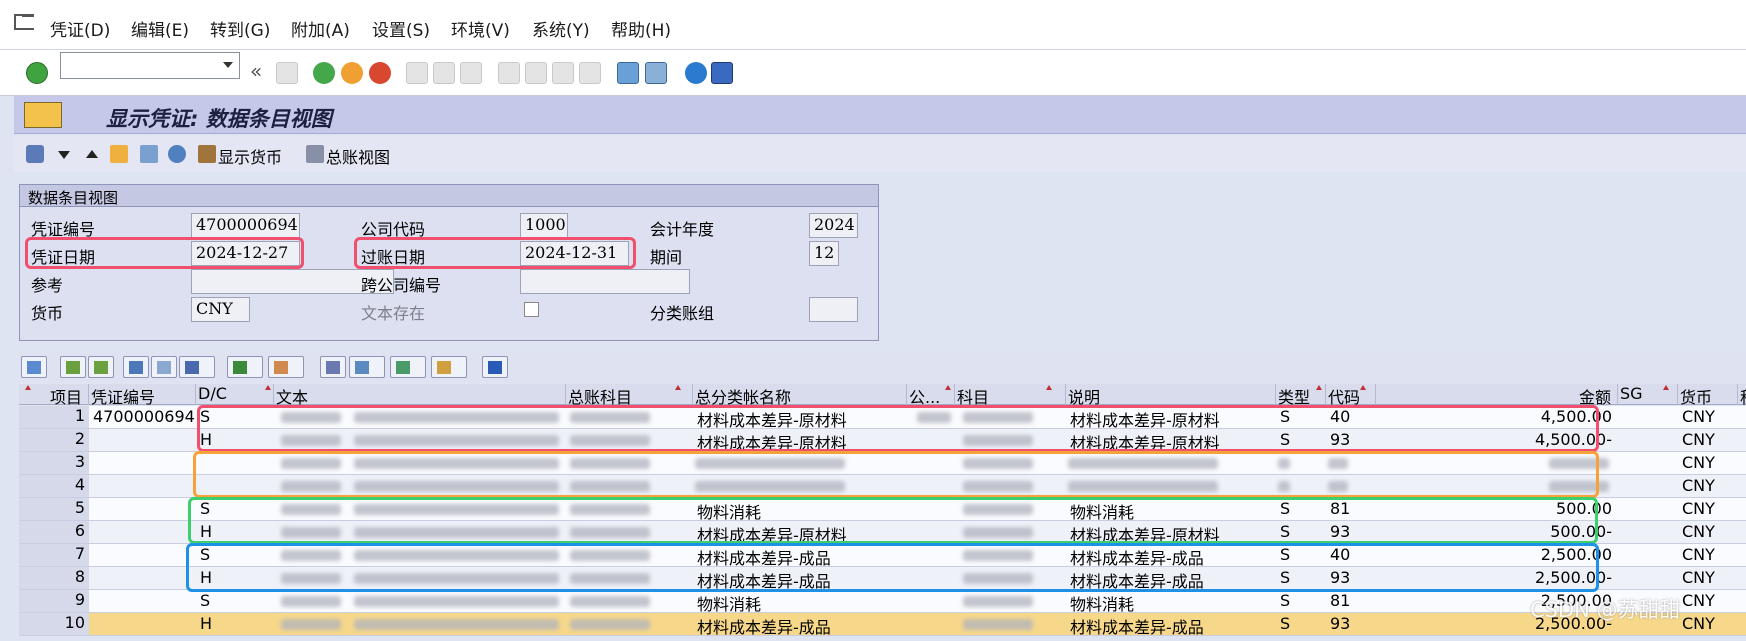 This screenshot has width=1746, height=641. I want to click on menu-system: 系统(Y), so click(561, 28).